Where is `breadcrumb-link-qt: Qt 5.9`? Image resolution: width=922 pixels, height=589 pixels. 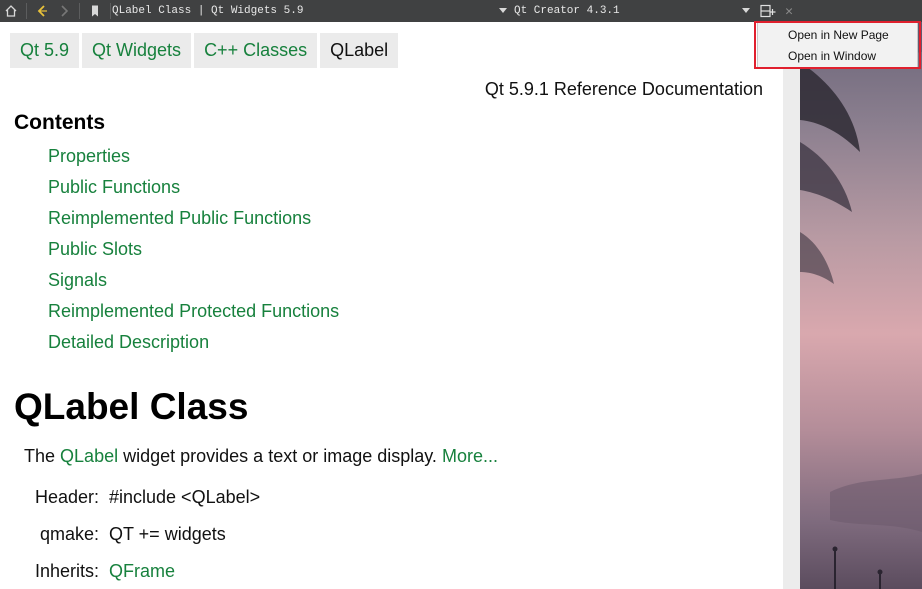
breadcrumb-link-qt: Qt 5.9 is located at coordinates (45, 50).